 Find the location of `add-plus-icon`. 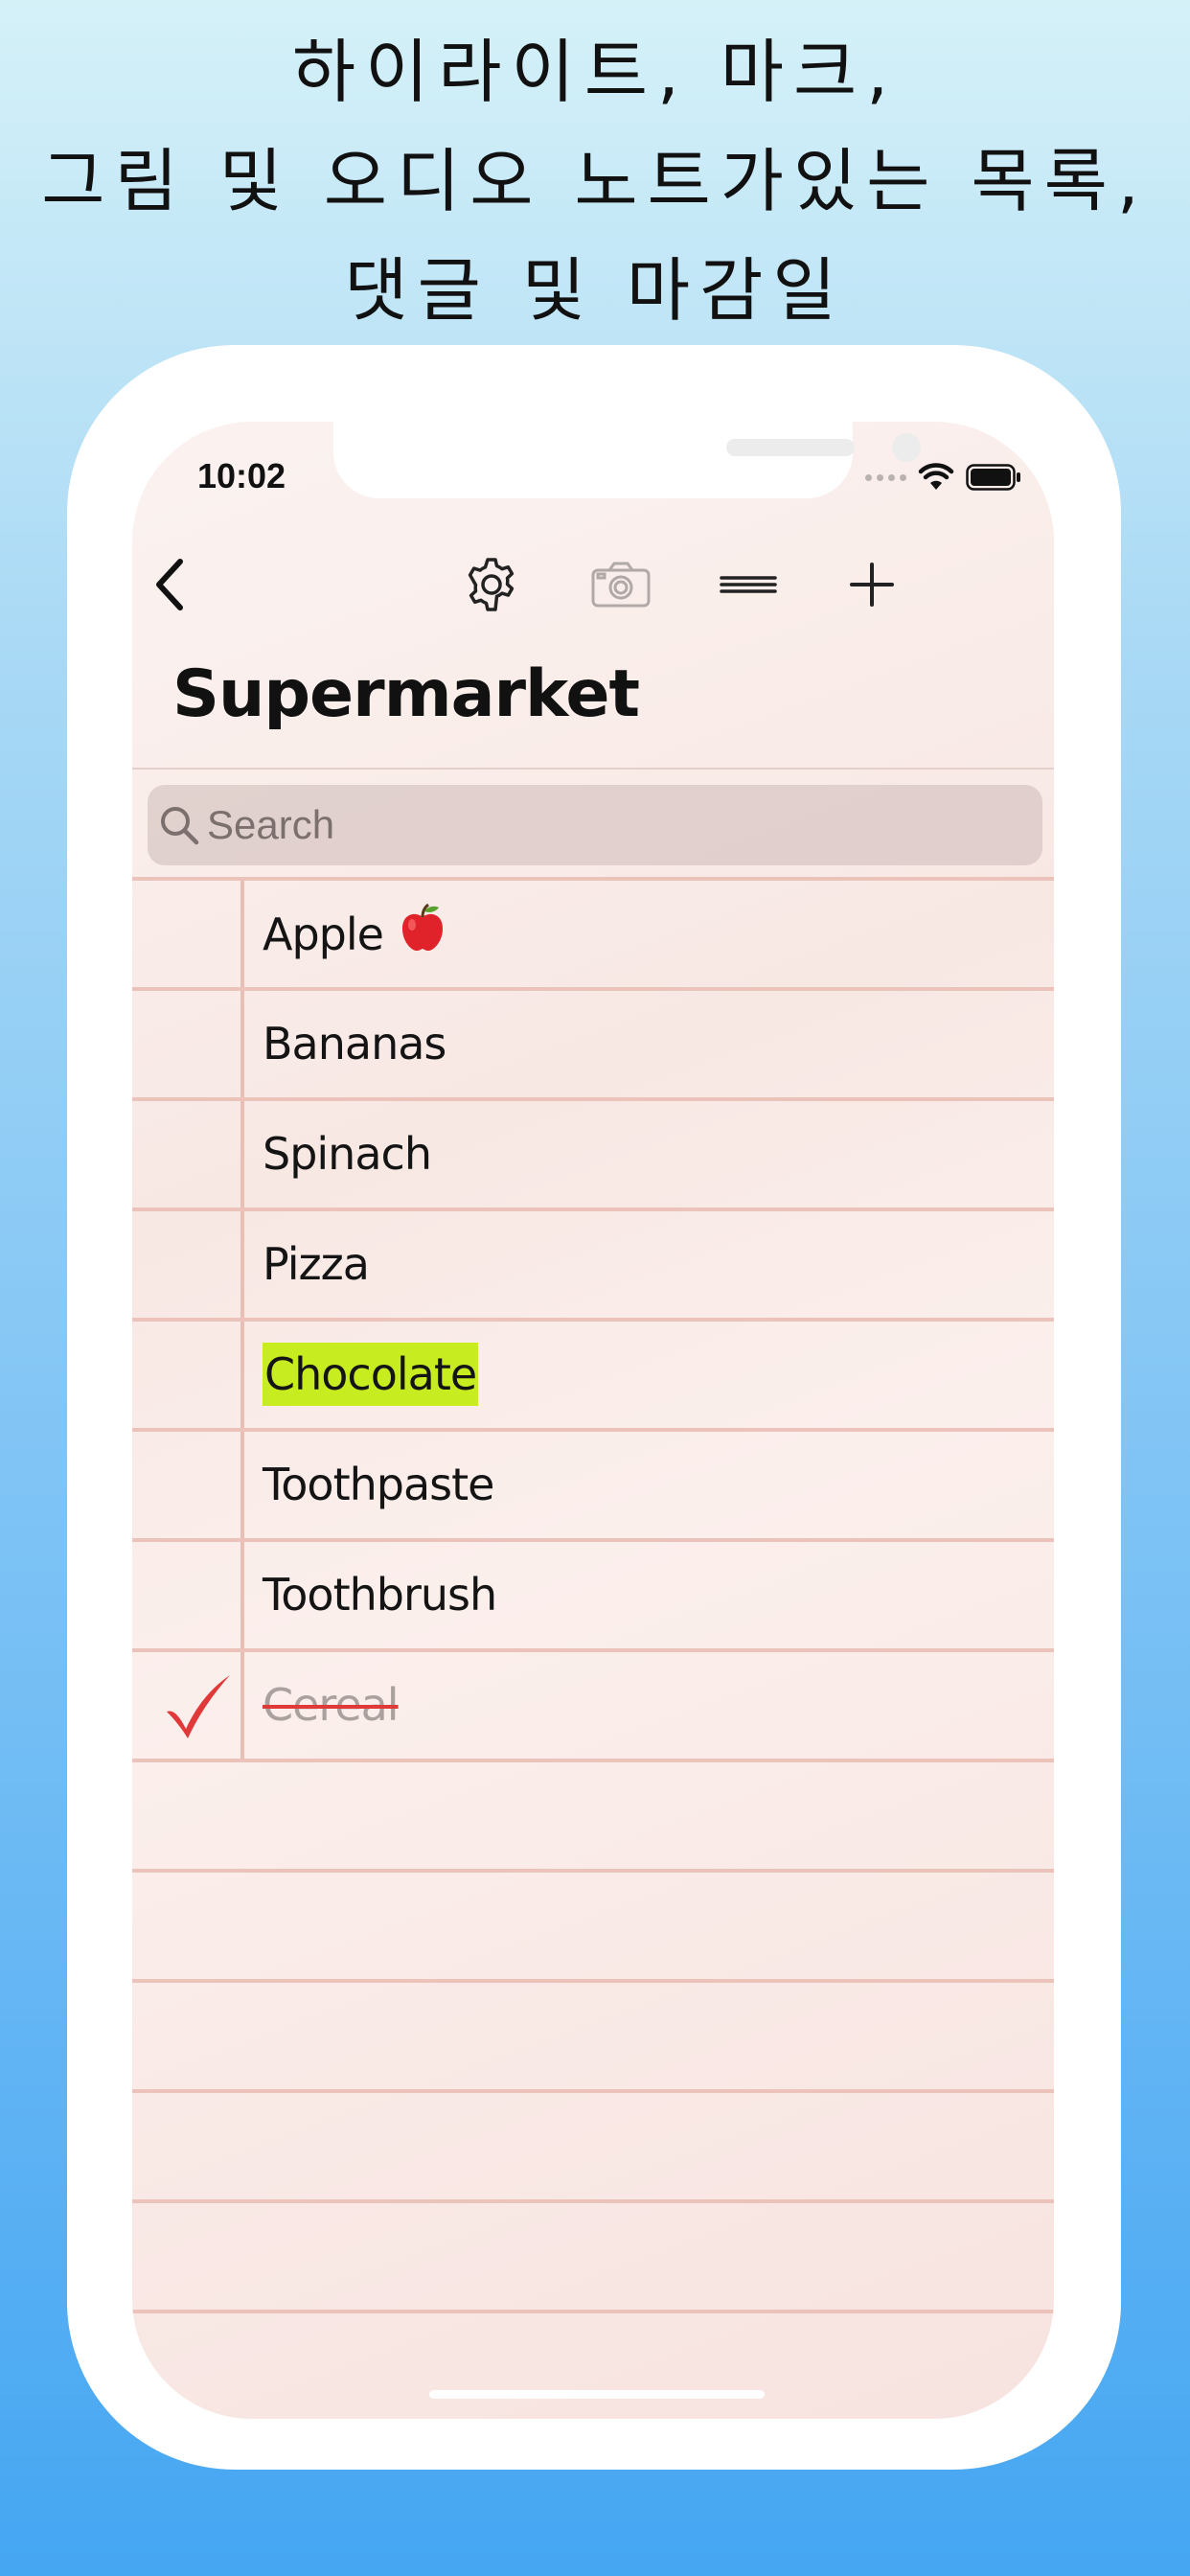

add-plus-icon is located at coordinates (872, 585).